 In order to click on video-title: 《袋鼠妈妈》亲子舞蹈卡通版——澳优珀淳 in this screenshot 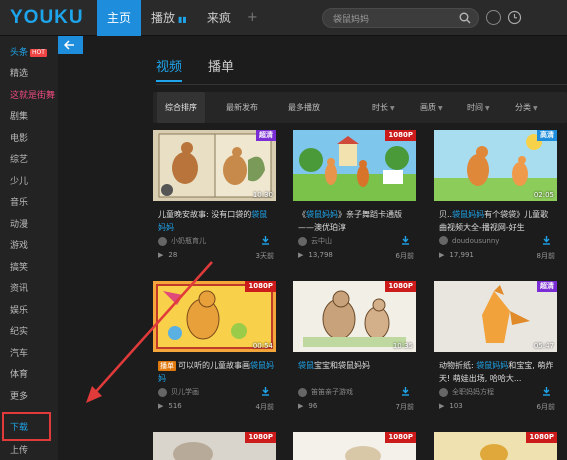, I will do `click(356, 221)`.